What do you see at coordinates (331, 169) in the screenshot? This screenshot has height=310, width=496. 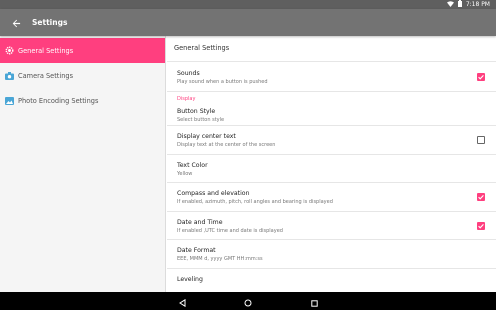 I see `pref-text-color: Text Color Yellow` at bounding box center [331, 169].